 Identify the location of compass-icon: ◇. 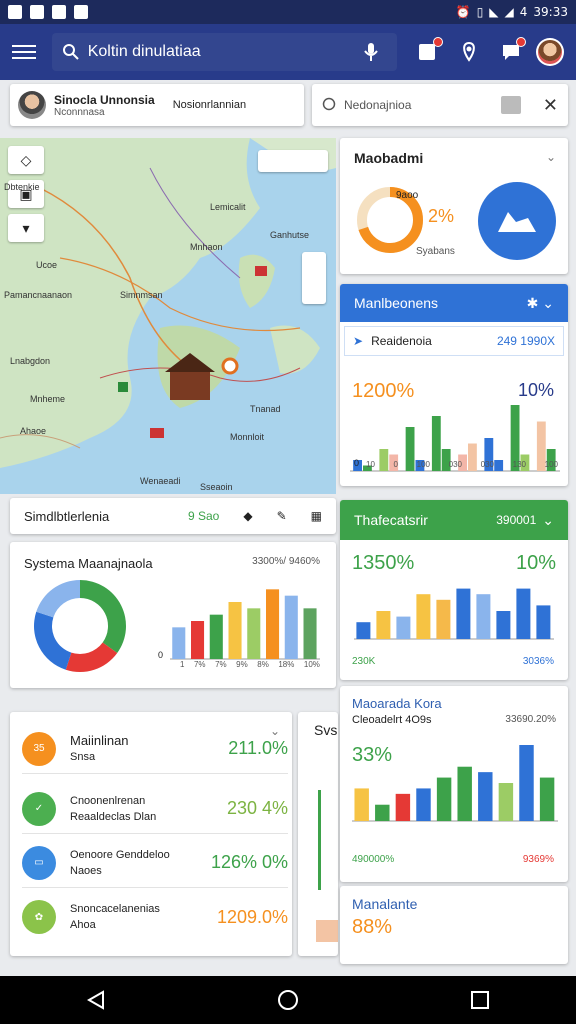
(26, 160).